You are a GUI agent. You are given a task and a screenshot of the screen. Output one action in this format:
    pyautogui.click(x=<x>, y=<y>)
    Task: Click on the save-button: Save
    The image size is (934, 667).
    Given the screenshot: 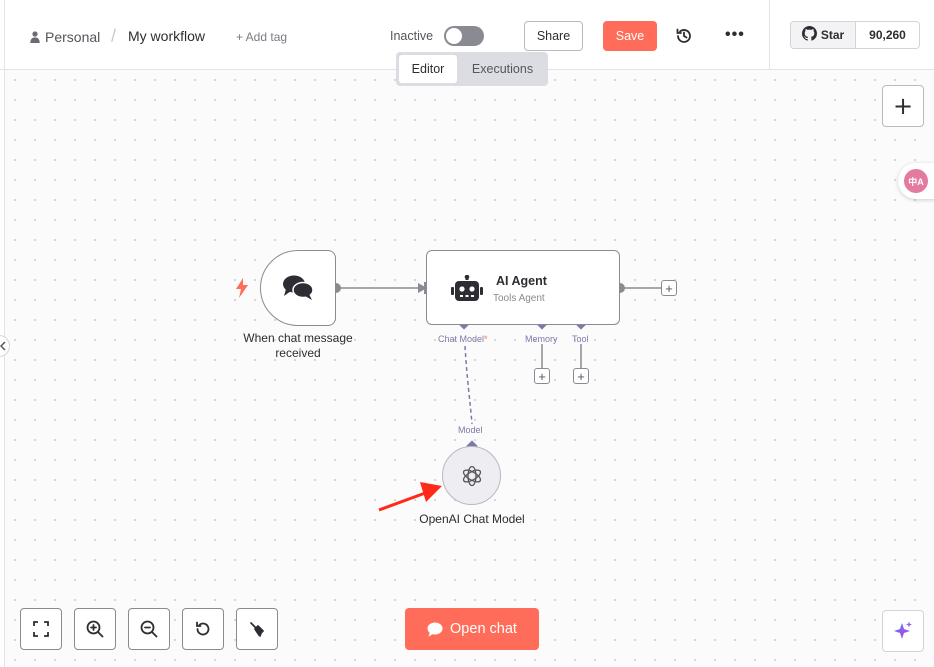 What is the action you would take?
    pyautogui.click(x=630, y=36)
    